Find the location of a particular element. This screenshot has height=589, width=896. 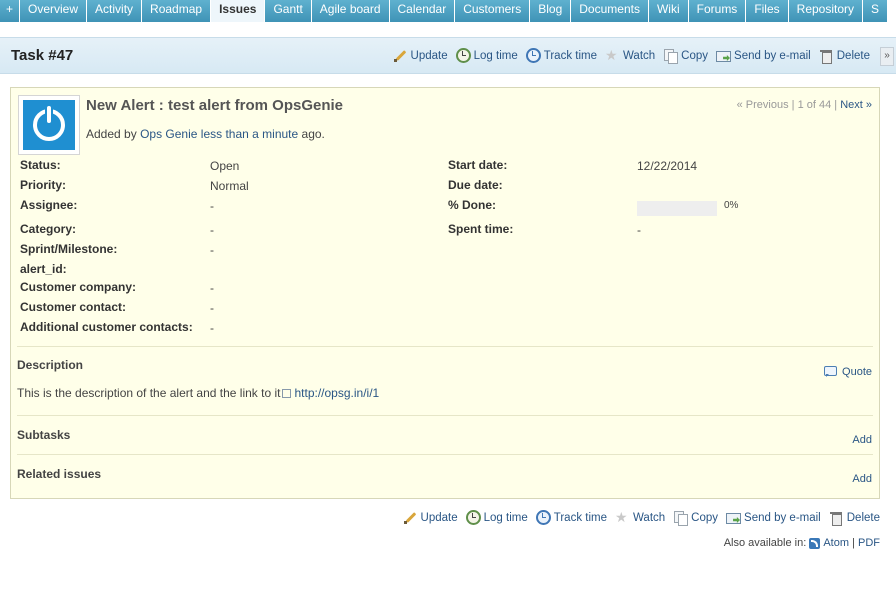

issue-navigation: « Previous | 1 of 44 | Next » is located at coordinates (804, 105).